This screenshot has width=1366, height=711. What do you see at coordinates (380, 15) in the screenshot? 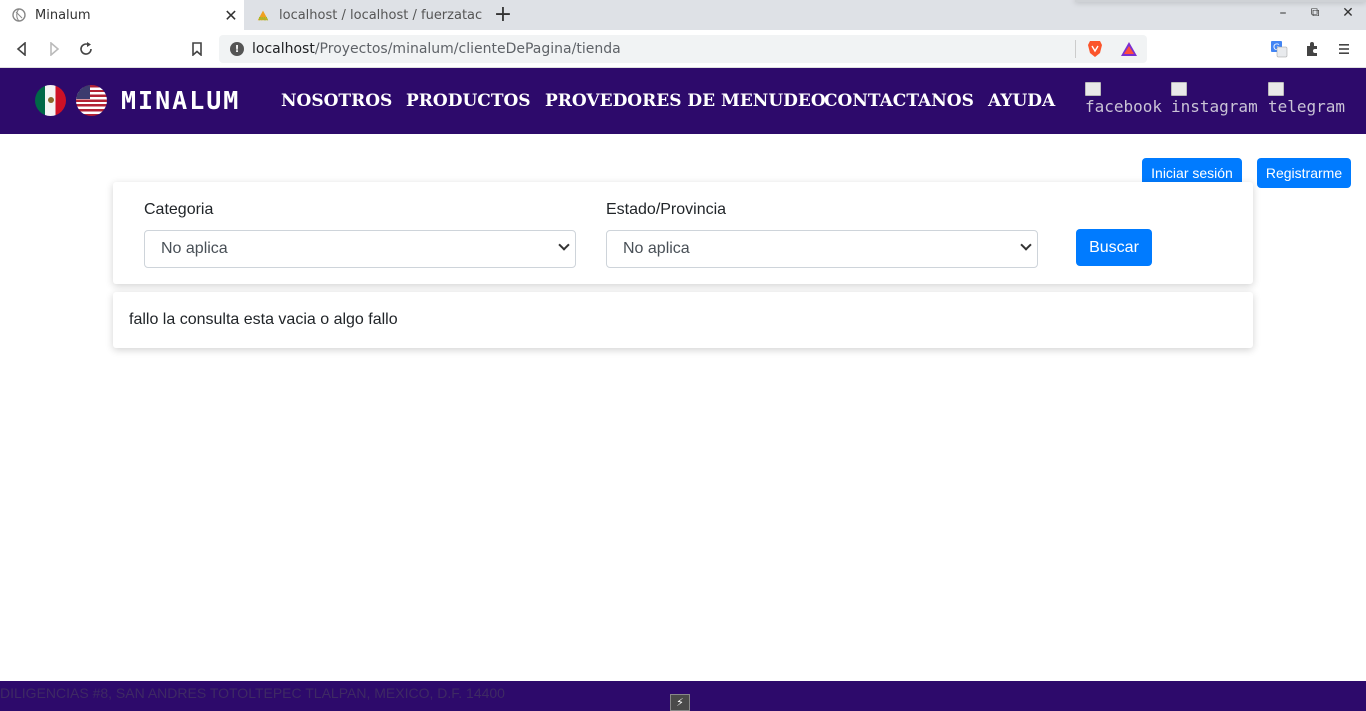
I see `tab-title: localhost / localhost / fuerzatac` at bounding box center [380, 15].